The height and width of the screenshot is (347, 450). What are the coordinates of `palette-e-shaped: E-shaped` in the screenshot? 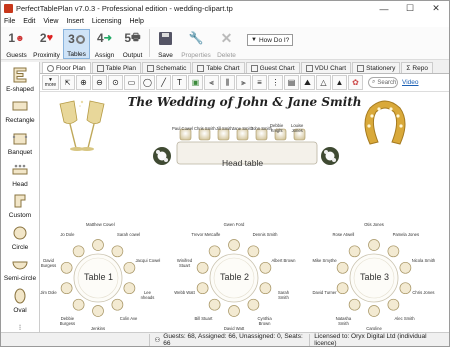 It's located at (20, 78).